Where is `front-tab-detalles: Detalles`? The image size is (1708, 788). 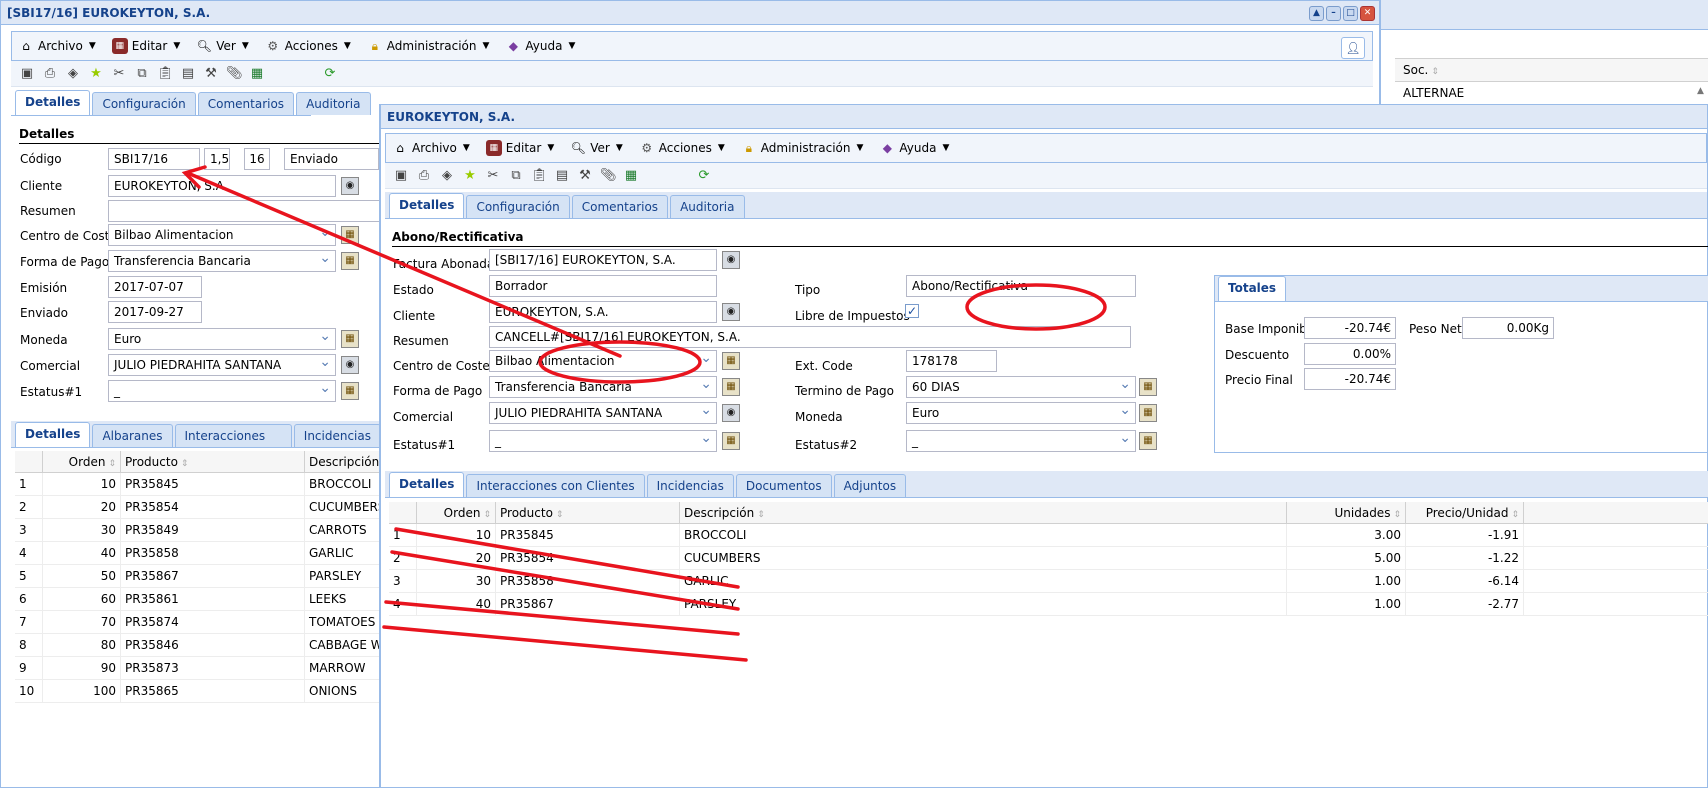
front-tab-detalles: Detalles is located at coordinates (427, 205).